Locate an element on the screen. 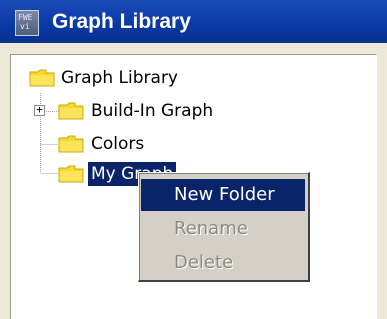  expand-toggle-build-in-graph: + is located at coordinates (39, 109).